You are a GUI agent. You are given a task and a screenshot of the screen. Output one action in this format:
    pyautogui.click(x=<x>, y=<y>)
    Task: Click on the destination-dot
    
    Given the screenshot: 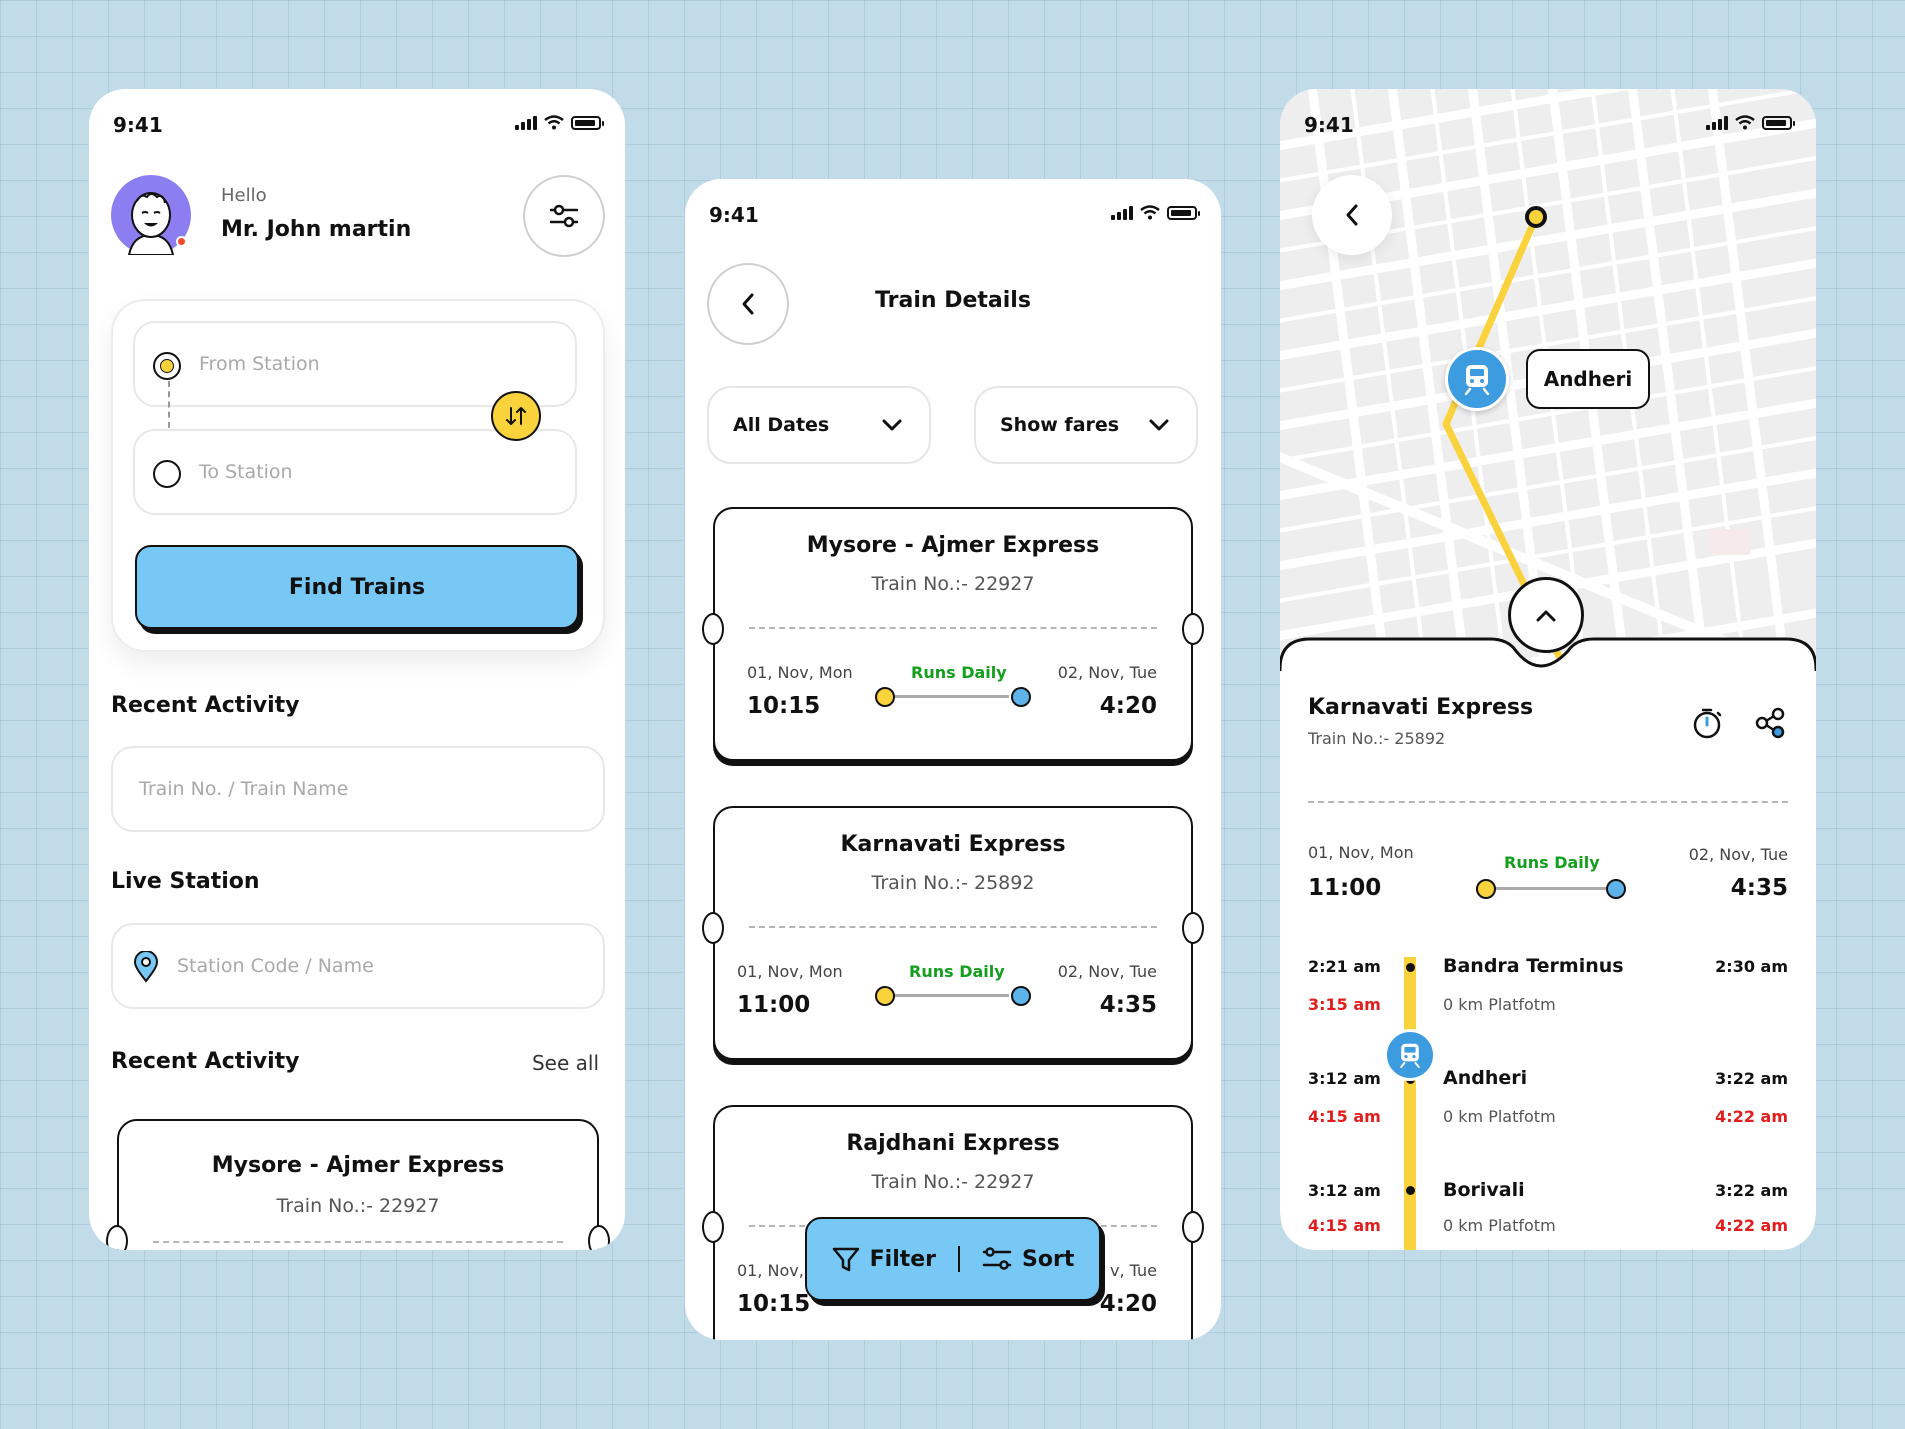 What is the action you would take?
    pyautogui.click(x=1021, y=996)
    